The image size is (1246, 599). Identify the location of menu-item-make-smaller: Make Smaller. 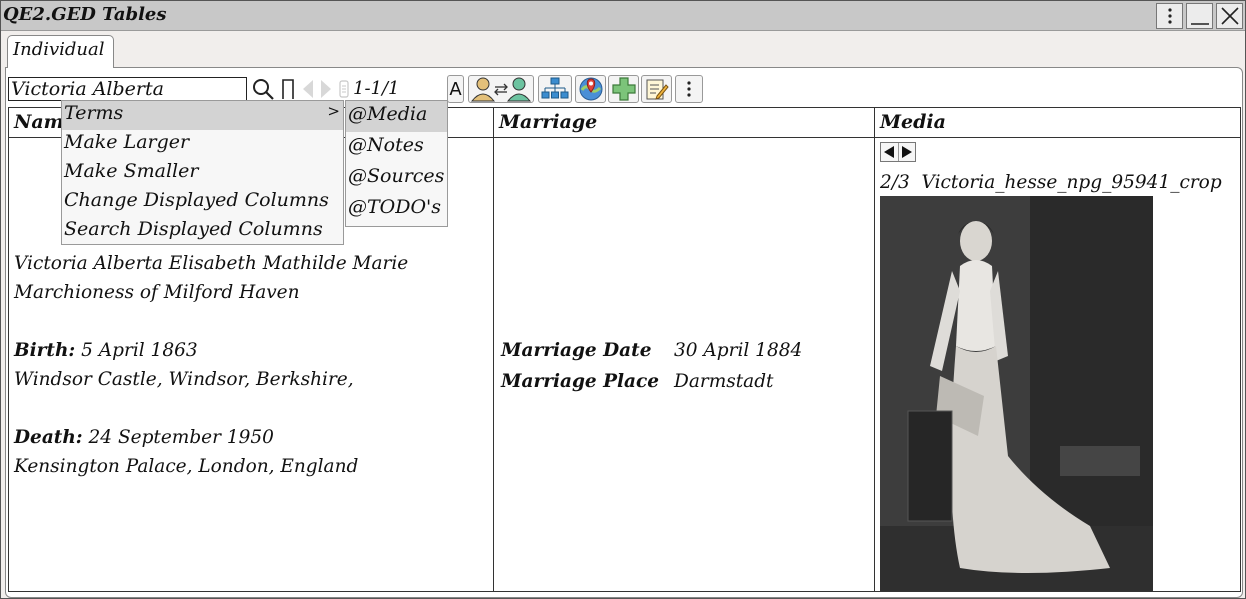
(202, 173).